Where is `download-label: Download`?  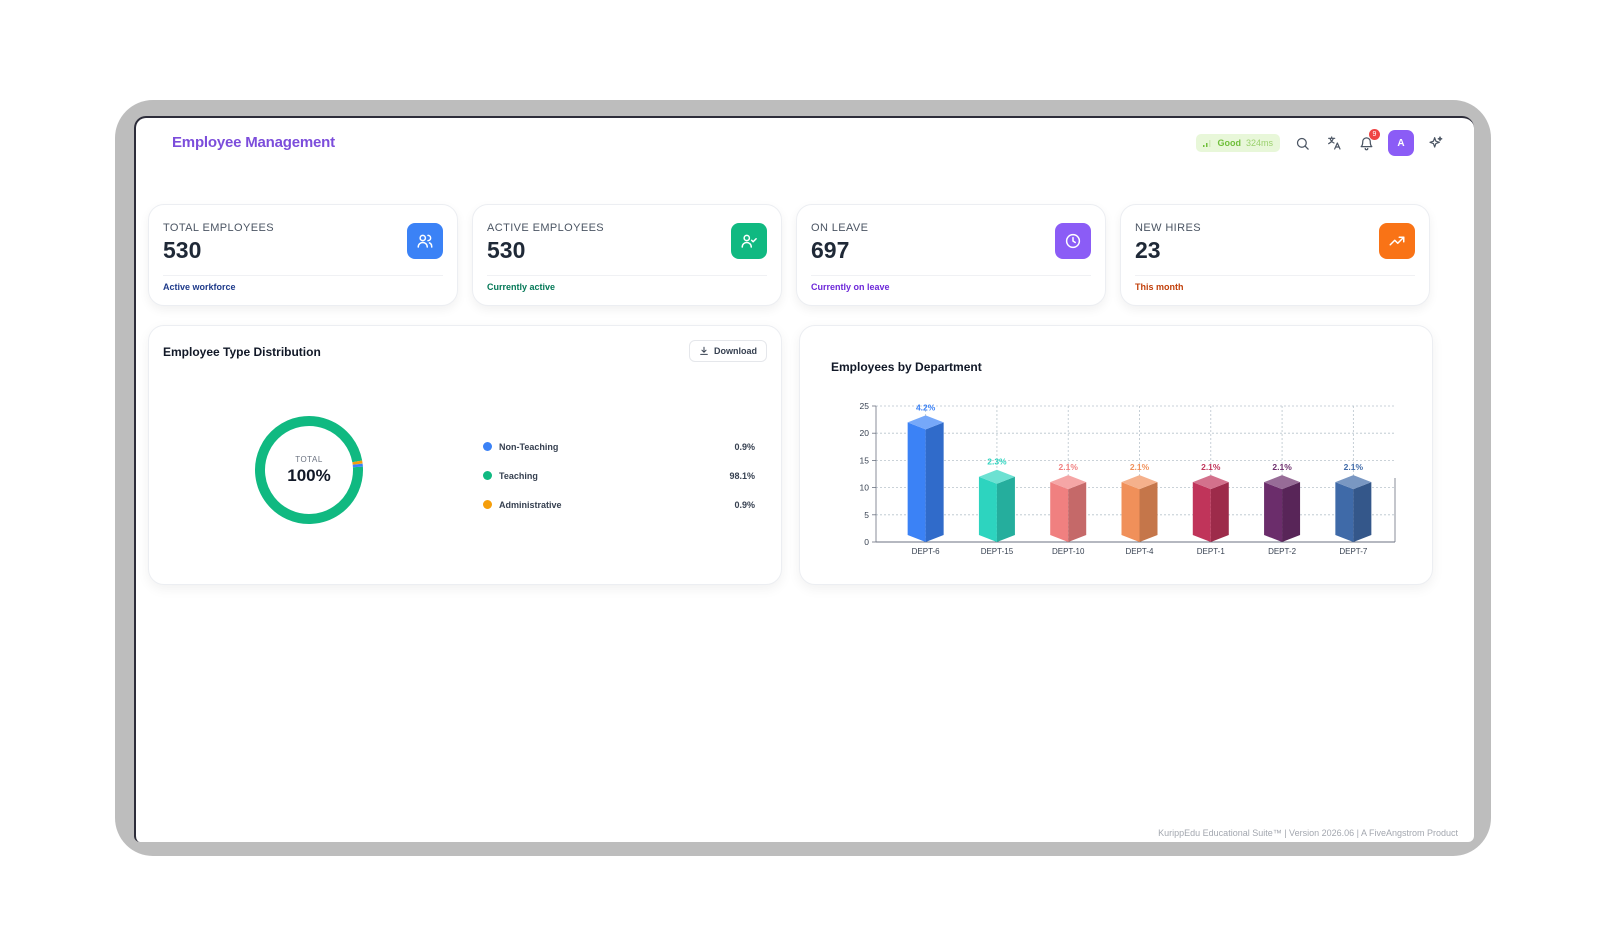
download-label: Download is located at coordinates (735, 351).